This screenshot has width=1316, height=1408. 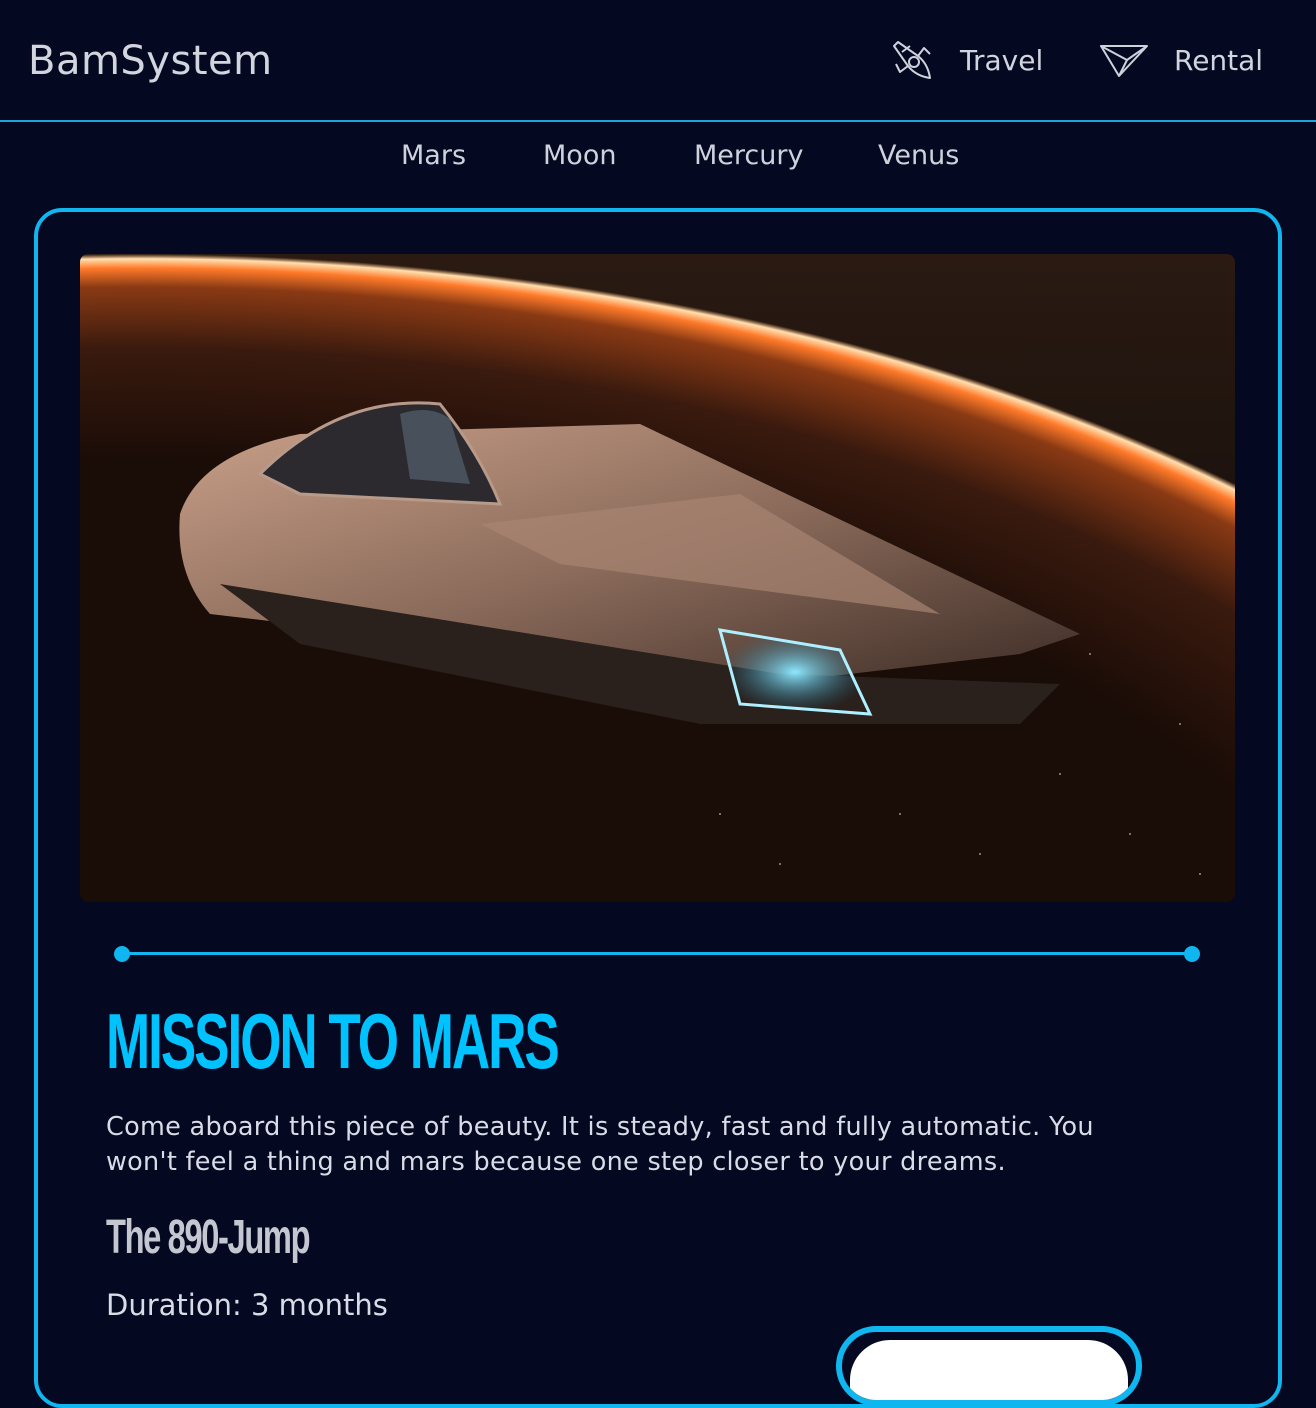 What do you see at coordinates (989, 1370) in the screenshot?
I see `book-button-fill` at bounding box center [989, 1370].